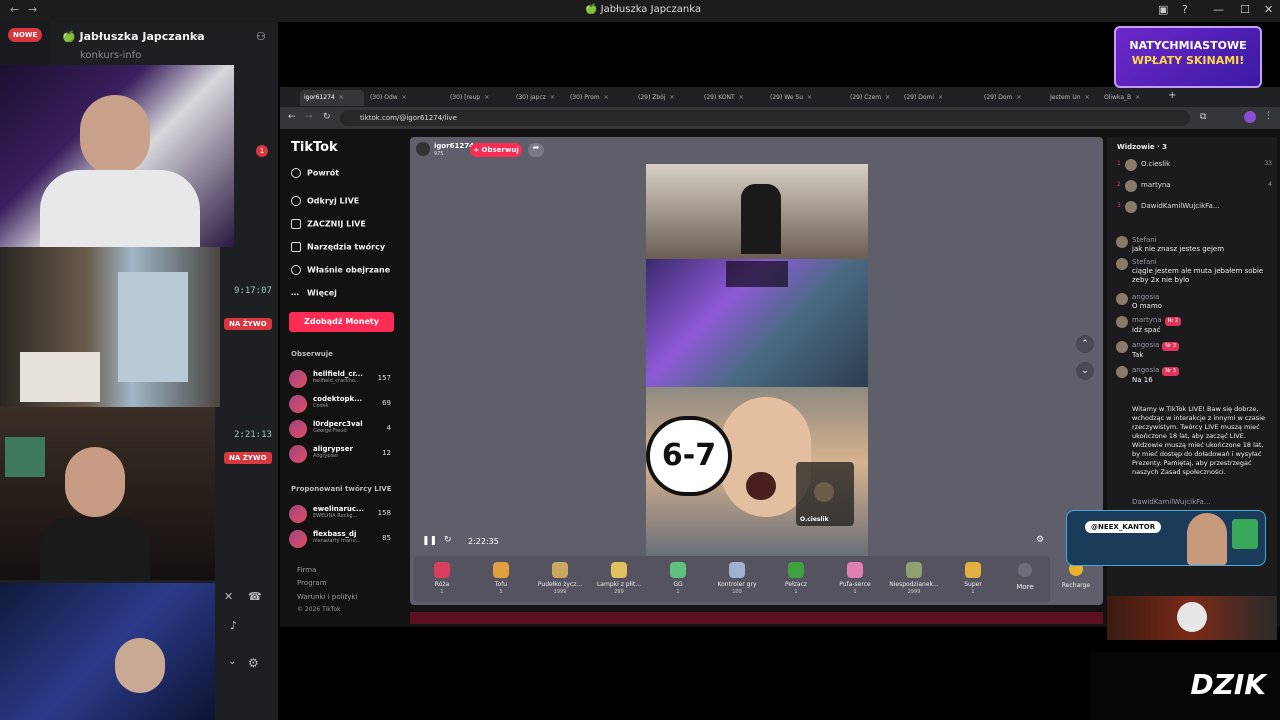 The image size is (1280, 720). I want to click on gift-item: Kontroler gry 100, so click(737, 578).